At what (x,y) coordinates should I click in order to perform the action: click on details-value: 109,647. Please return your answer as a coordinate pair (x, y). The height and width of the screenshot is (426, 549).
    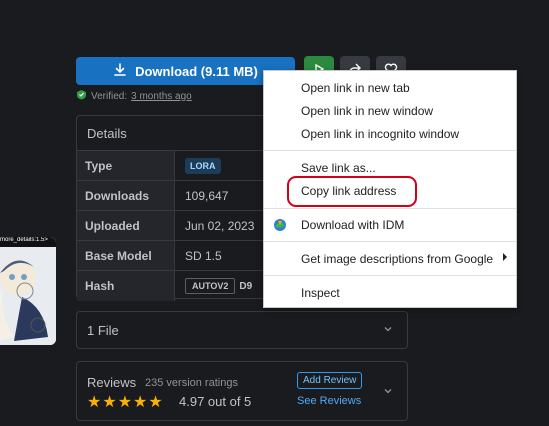
    Looking at the image, I should click on (207, 196).